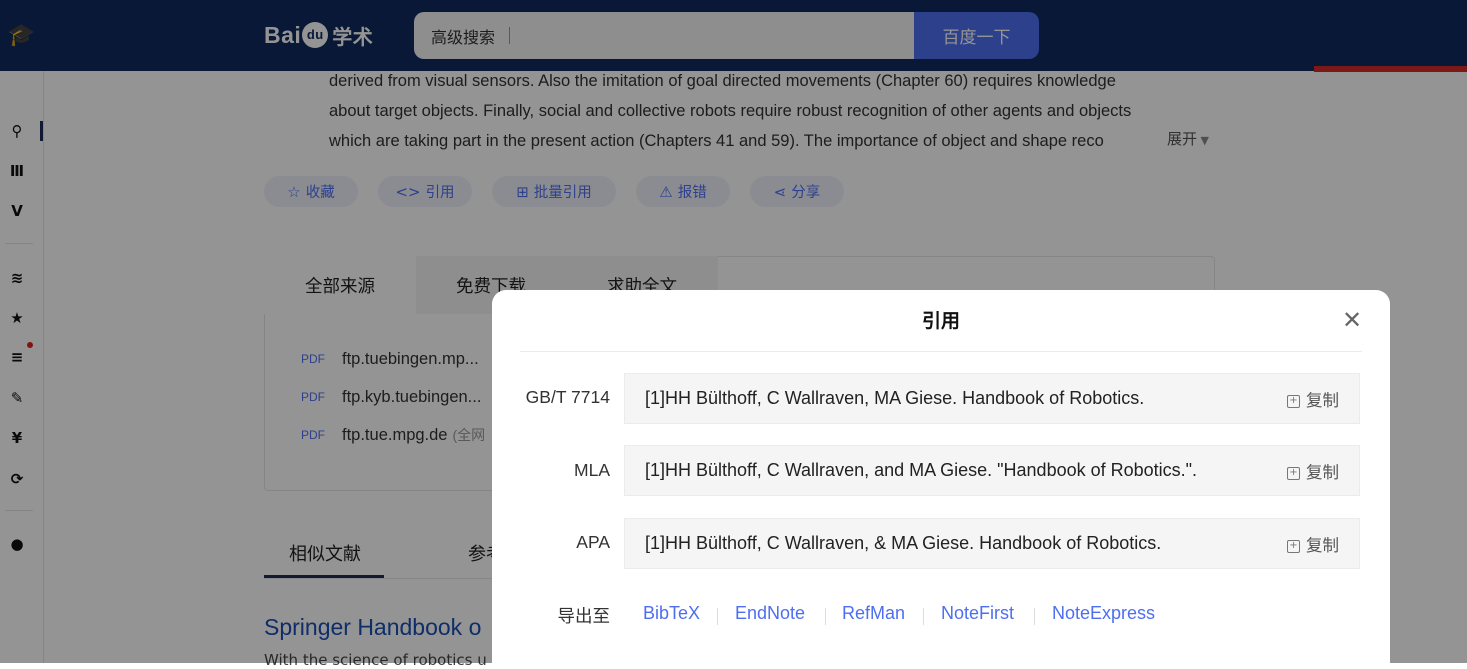 This screenshot has width=1467, height=669. What do you see at coordinates (592, 470) in the screenshot?
I see `citation-format-label: MLA` at bounding box center [592, 470].